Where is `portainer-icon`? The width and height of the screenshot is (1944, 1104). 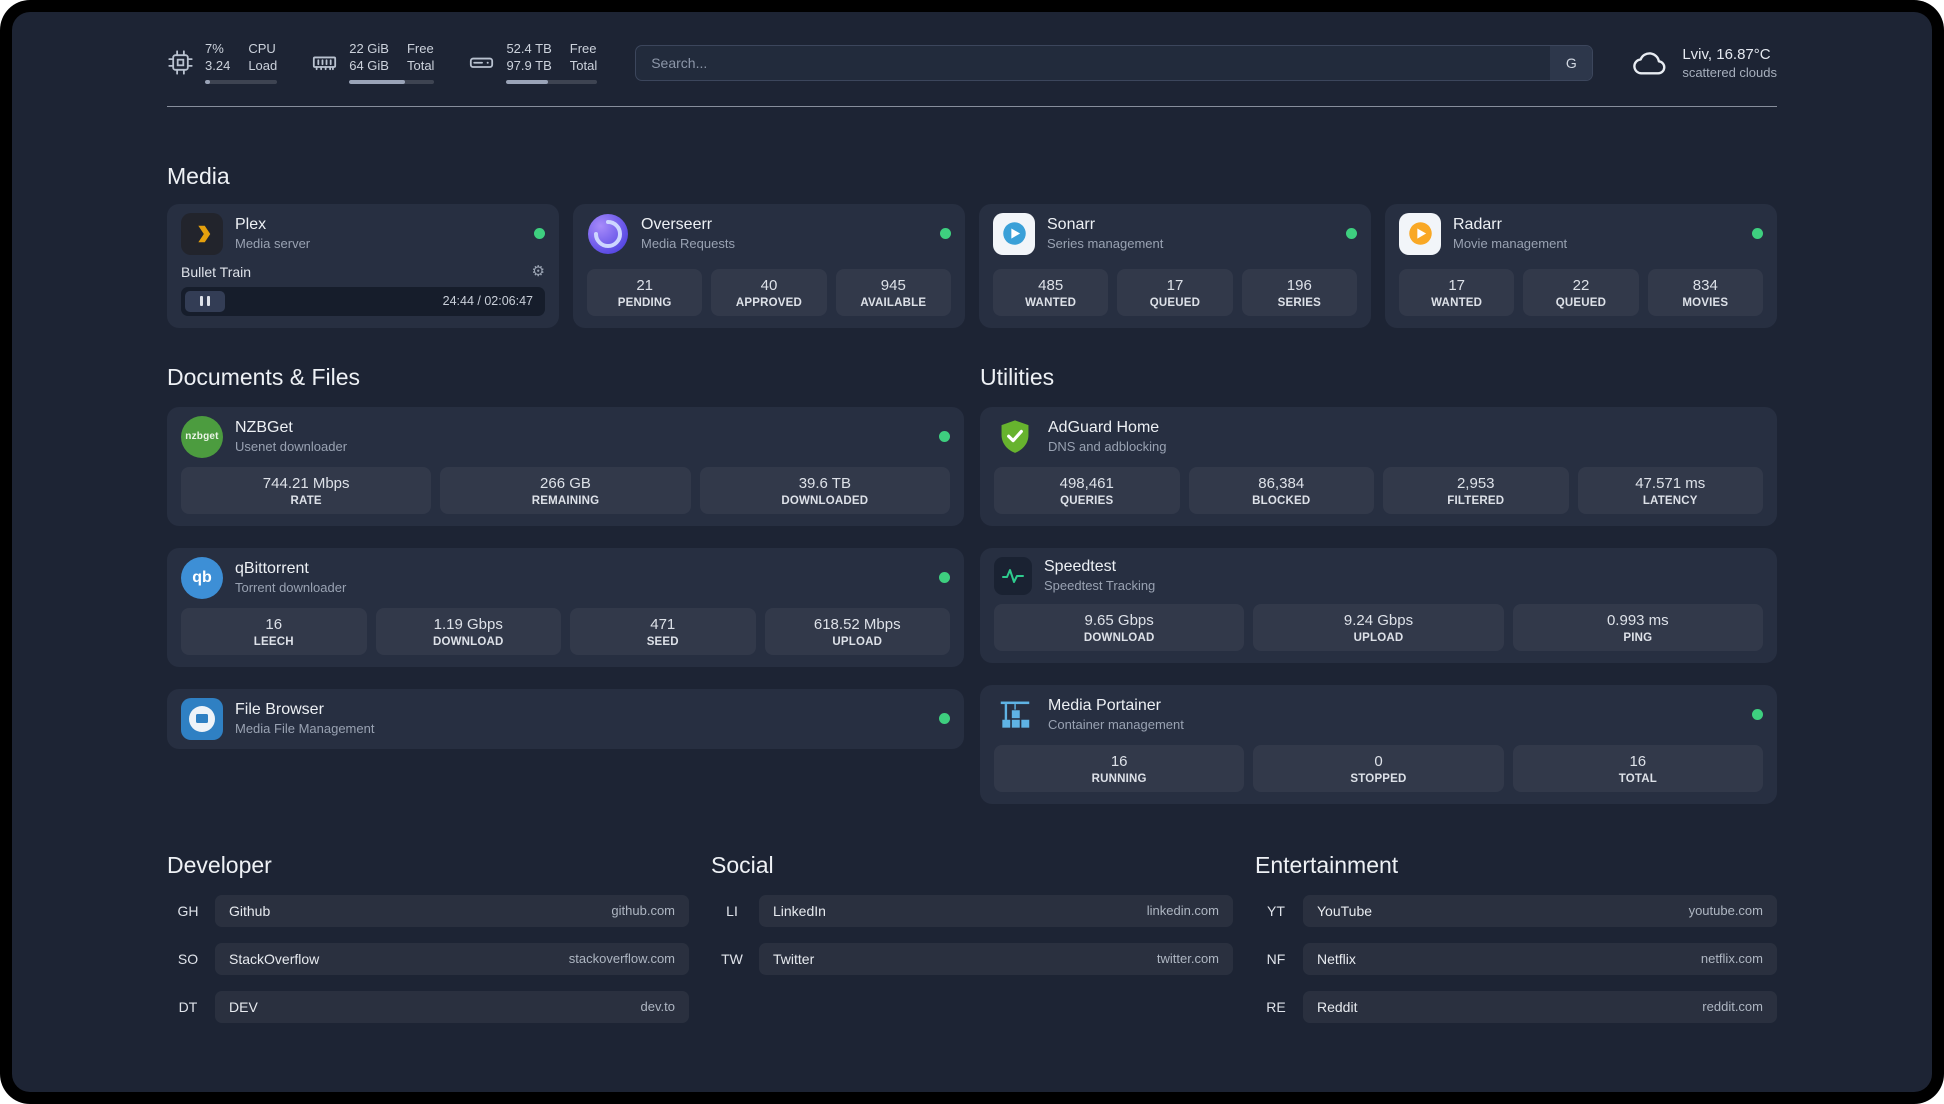 portainer-icon is located at coordinates (1015, 715).